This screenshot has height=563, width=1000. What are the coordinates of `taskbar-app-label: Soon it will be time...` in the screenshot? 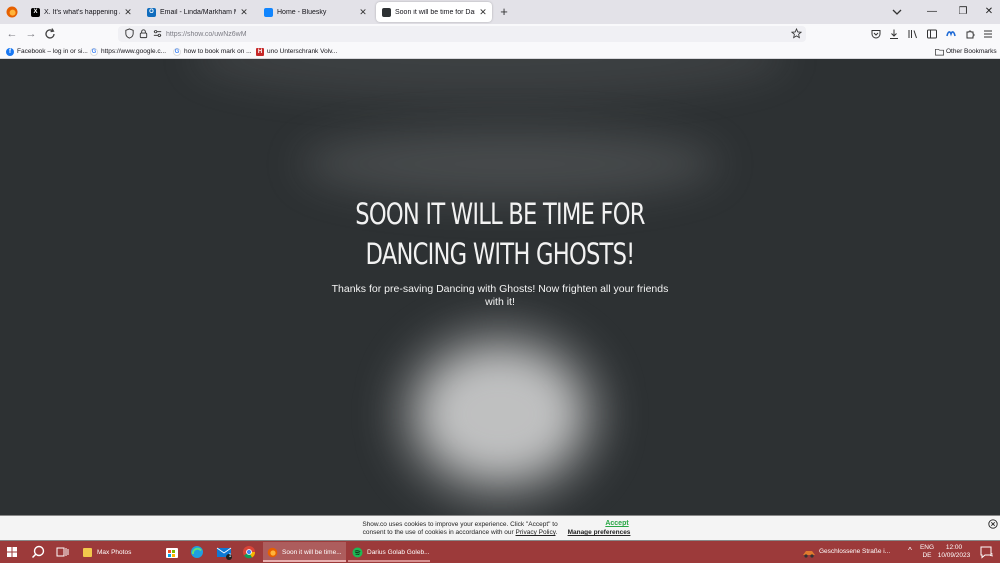 It's located at (312, 552).